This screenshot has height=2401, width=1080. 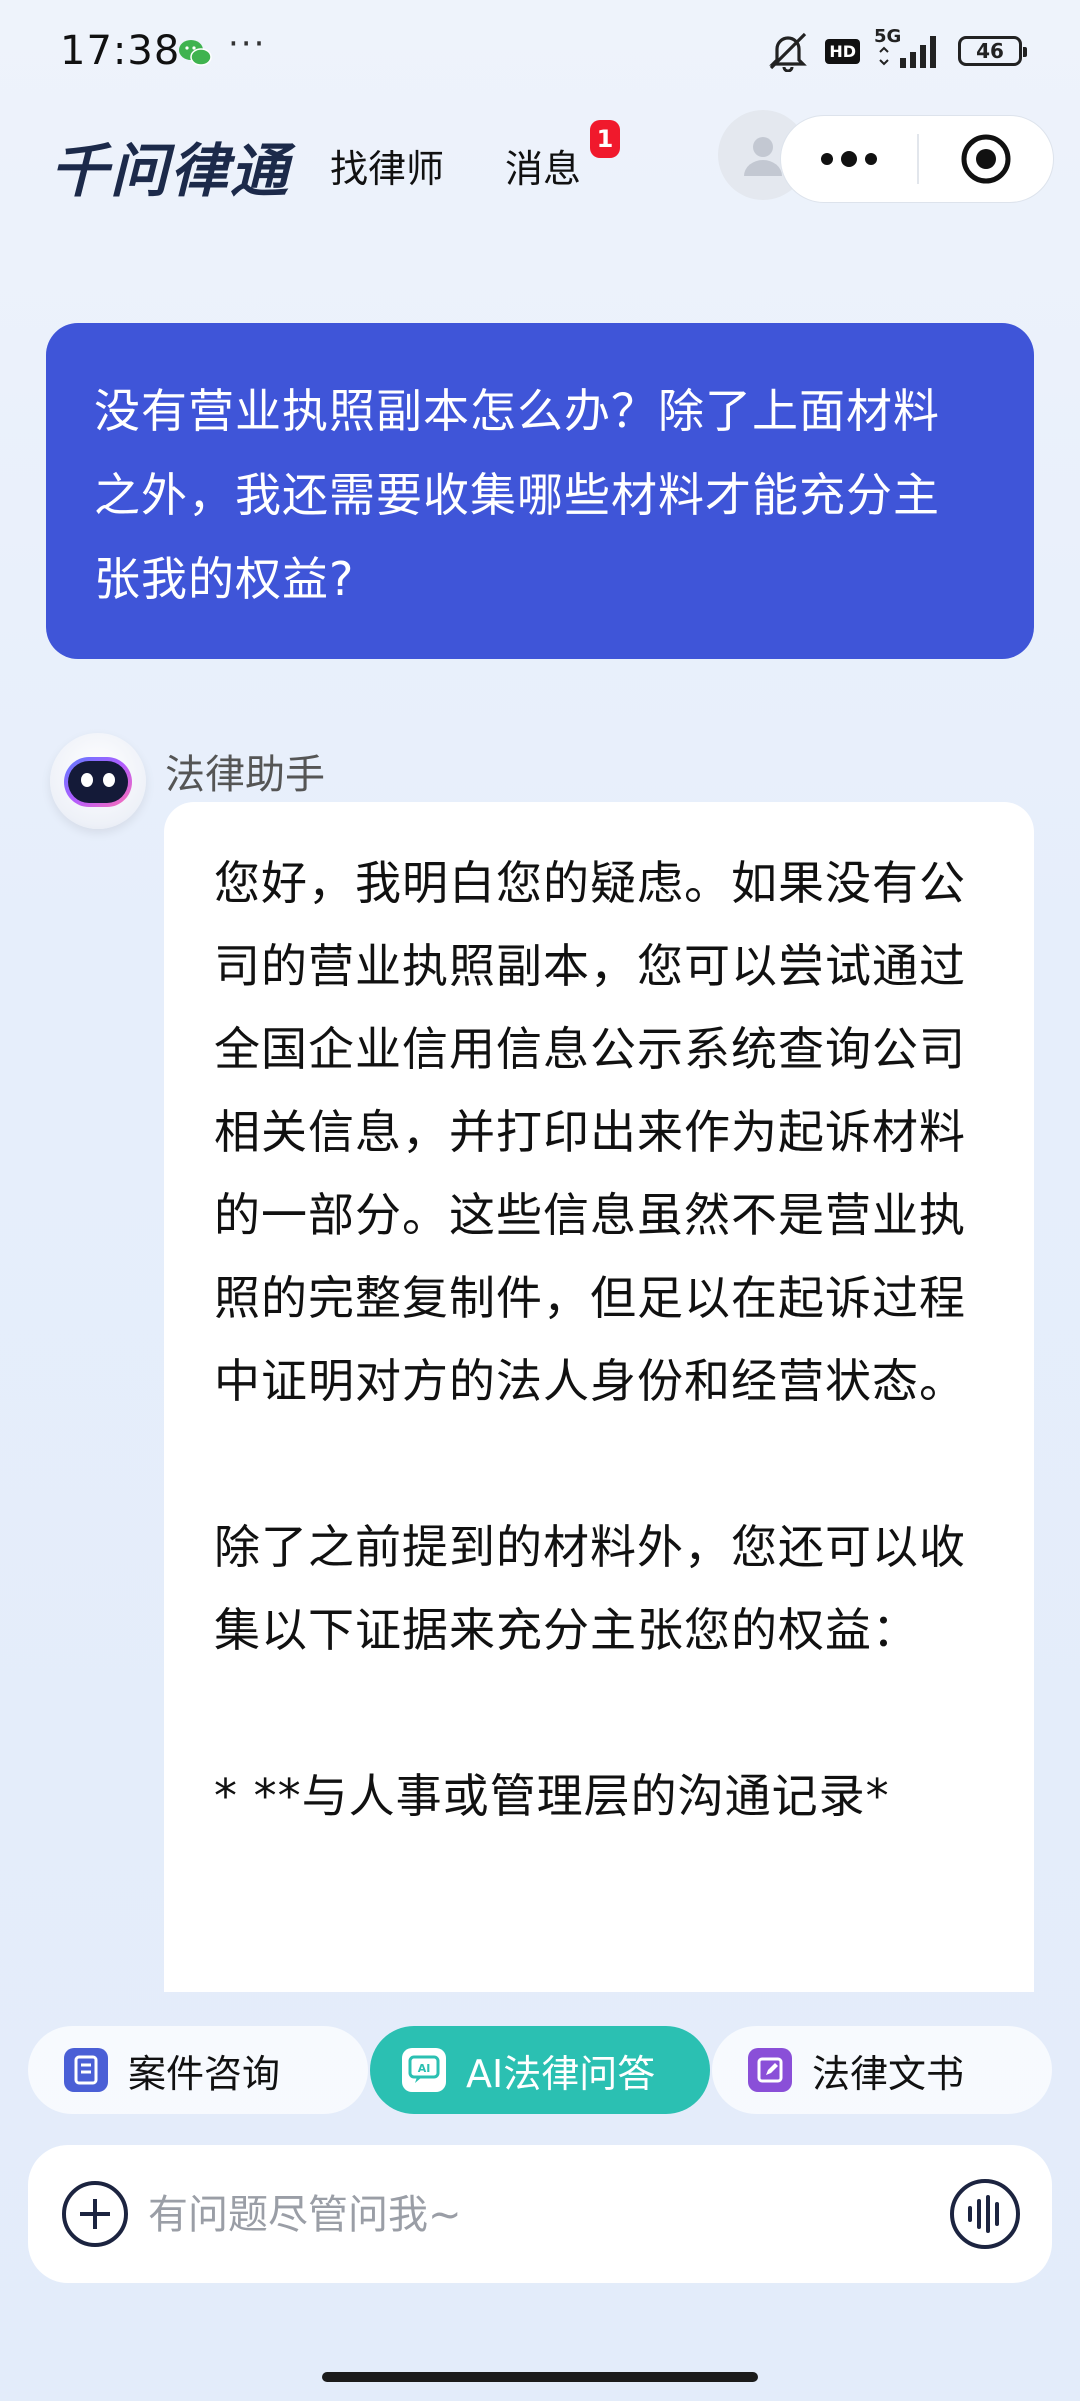 I want to click on svg-text: AI, so click(x=424, y=2068).